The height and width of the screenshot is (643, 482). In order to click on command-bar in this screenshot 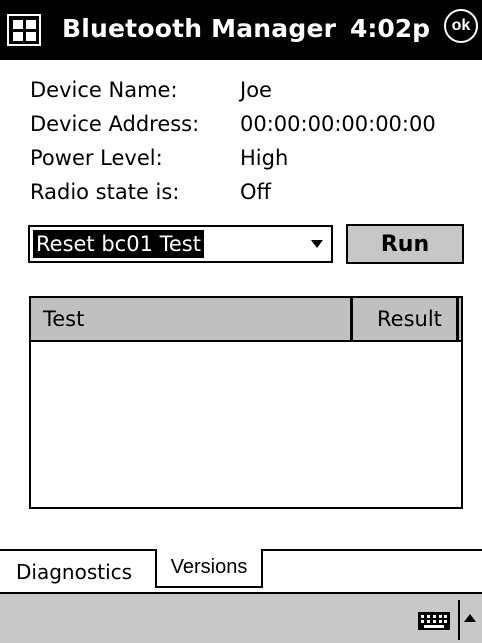, I will do `click(241, 617)`.